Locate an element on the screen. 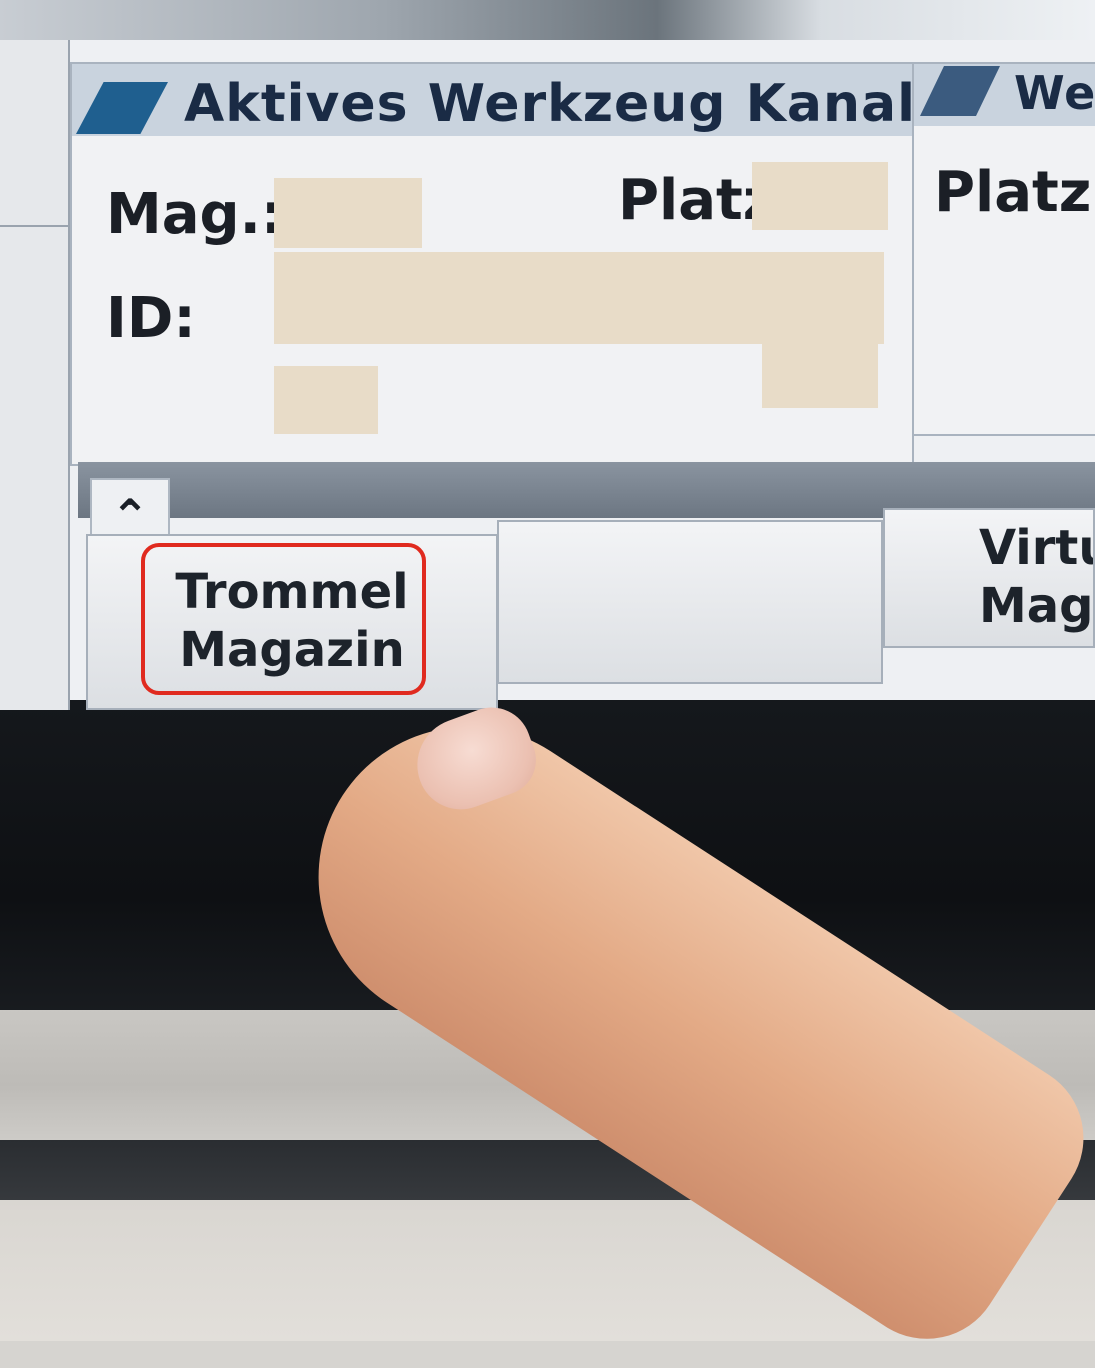  softkey-virtual-magazine: Virtue Magaz is located at coordinates (989, 578).